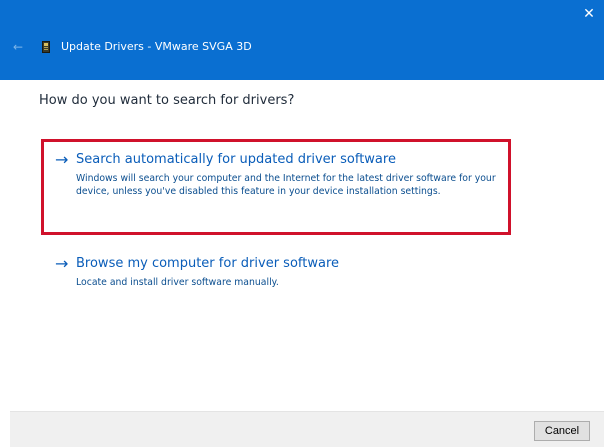 Image resolution: width=604 pixels, height=447 pixels. I want to click on back-button: ←, so click(18, 47).